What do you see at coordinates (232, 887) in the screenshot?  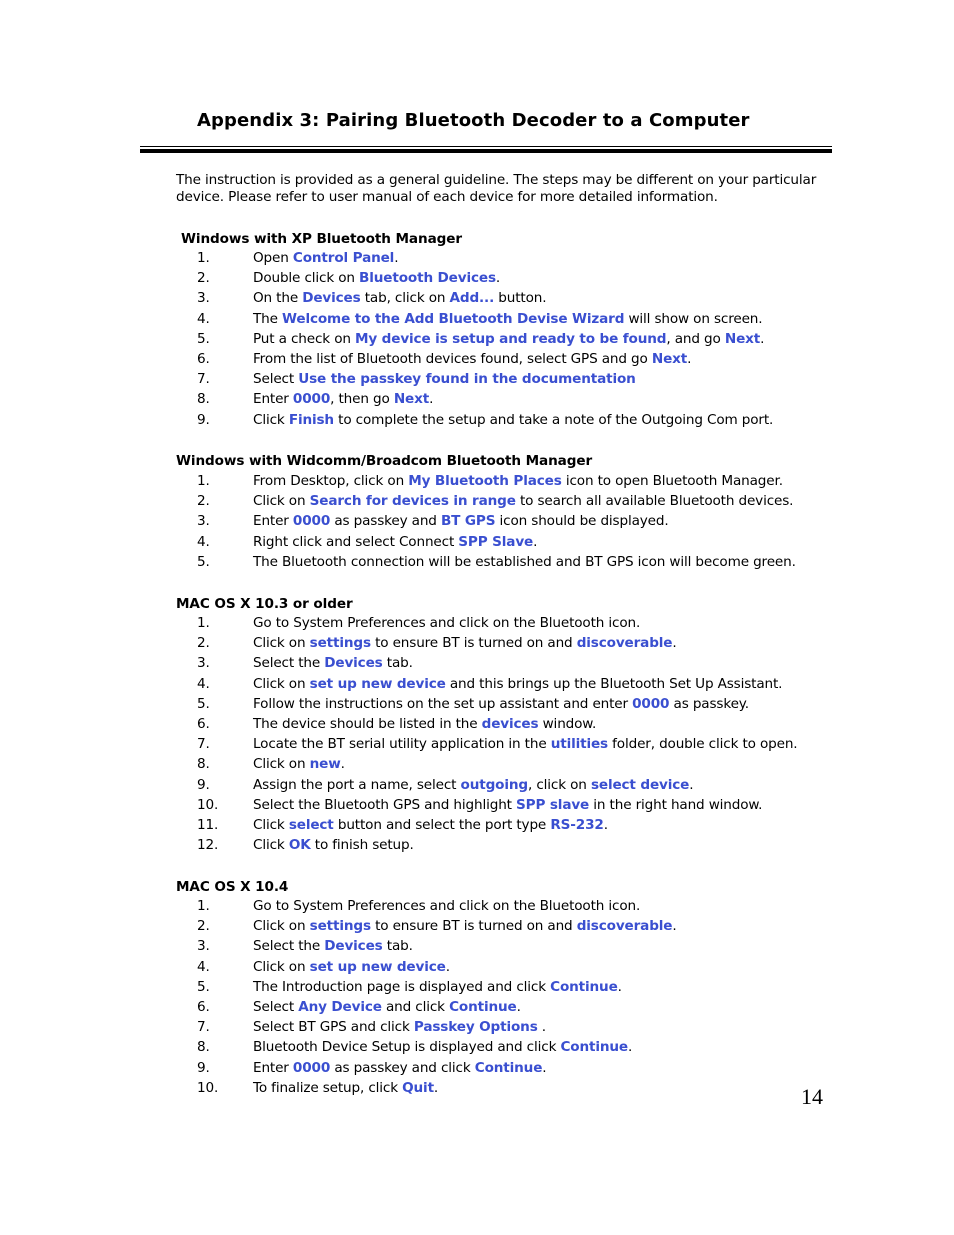 I see `section-heading-mac-104: MAC OS X 10.4` at bounding box center [232, 887].